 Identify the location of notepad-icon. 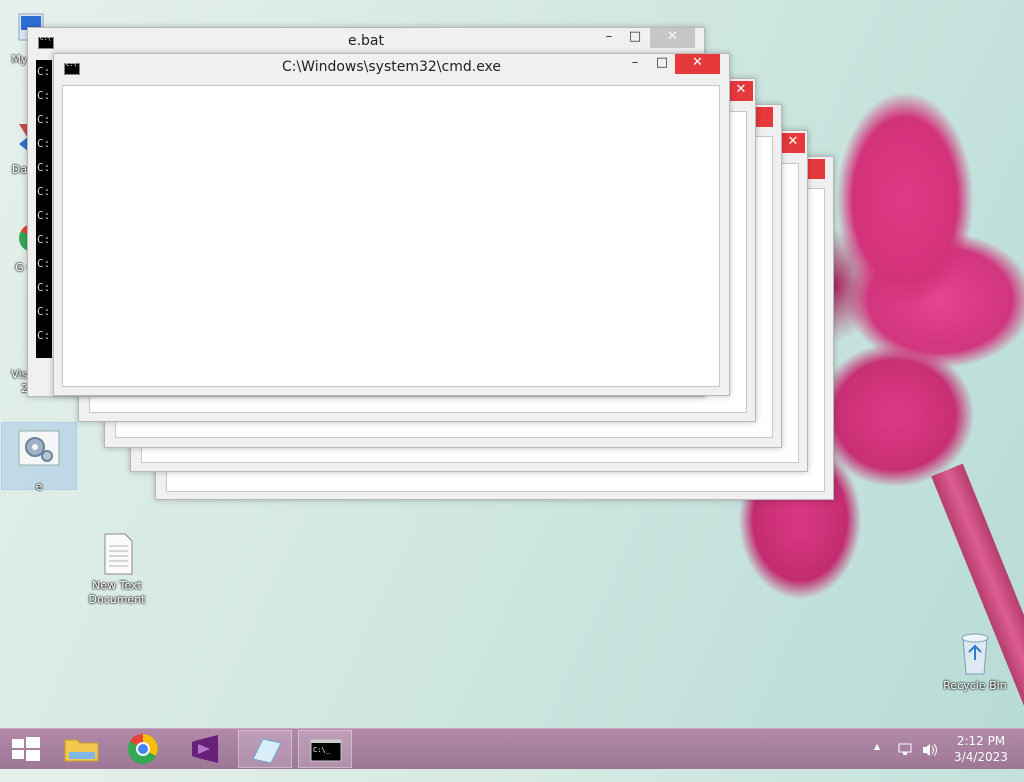
(267, 751).